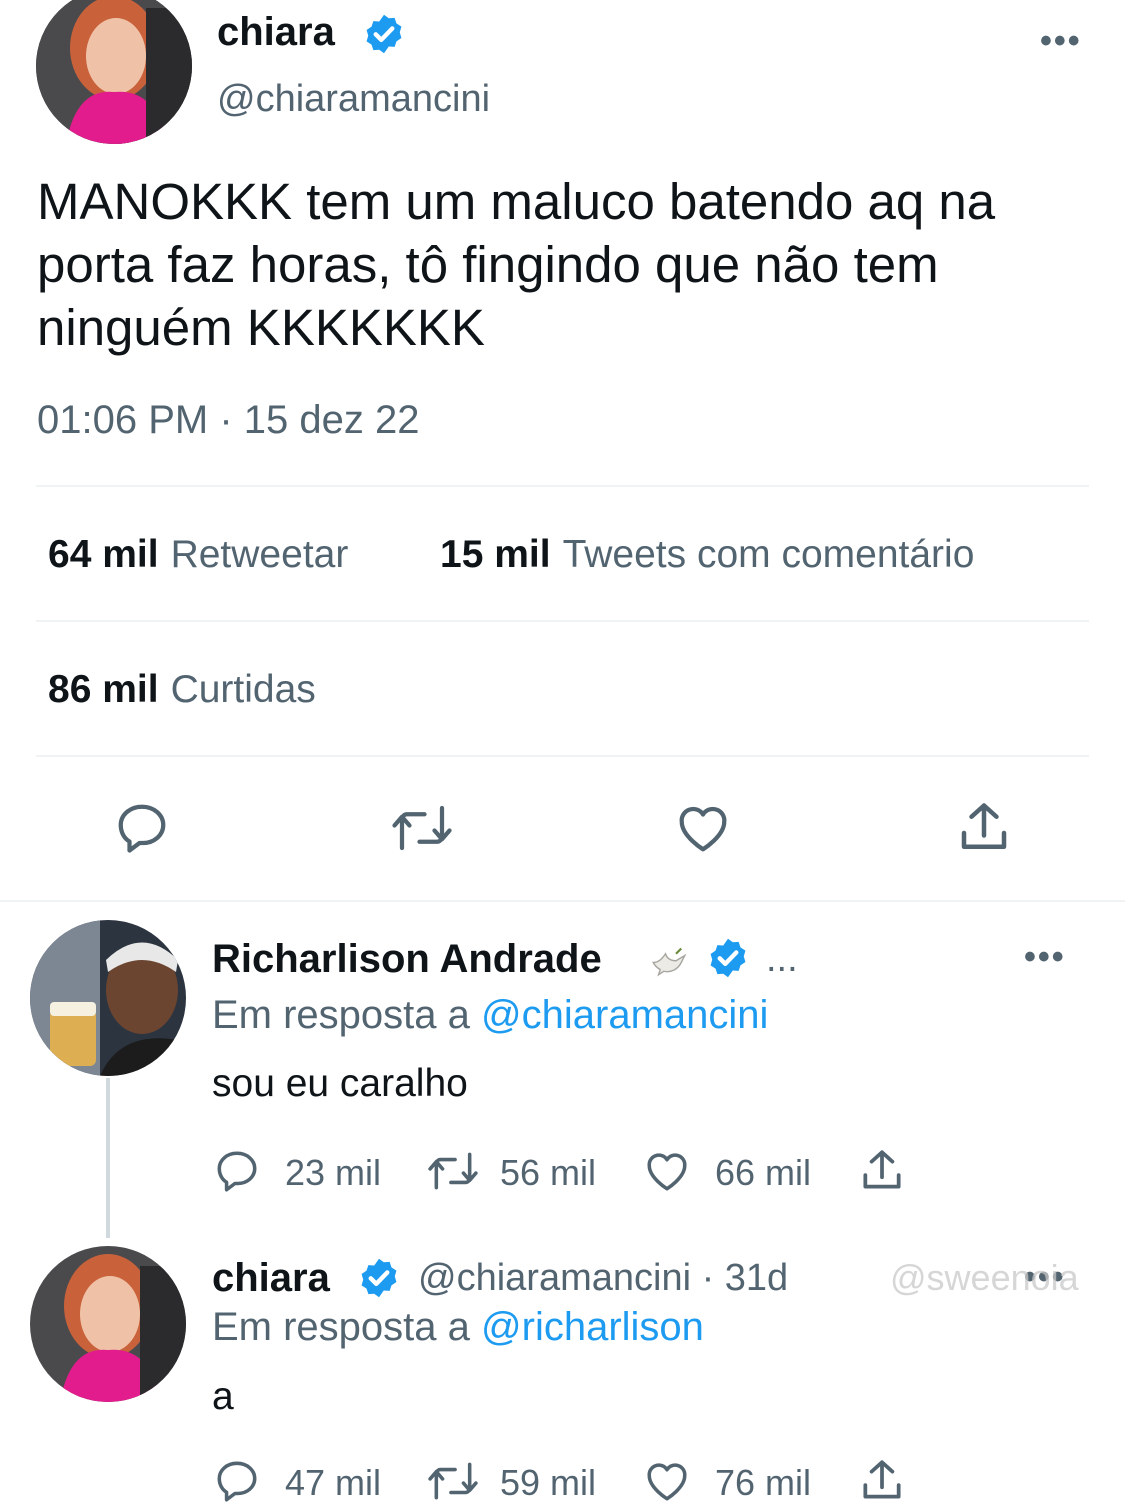 Image resolution: width=1125 pixels, height=1511 pixels. I want to click on reply-count: 23 mil, so click(333, 1172).